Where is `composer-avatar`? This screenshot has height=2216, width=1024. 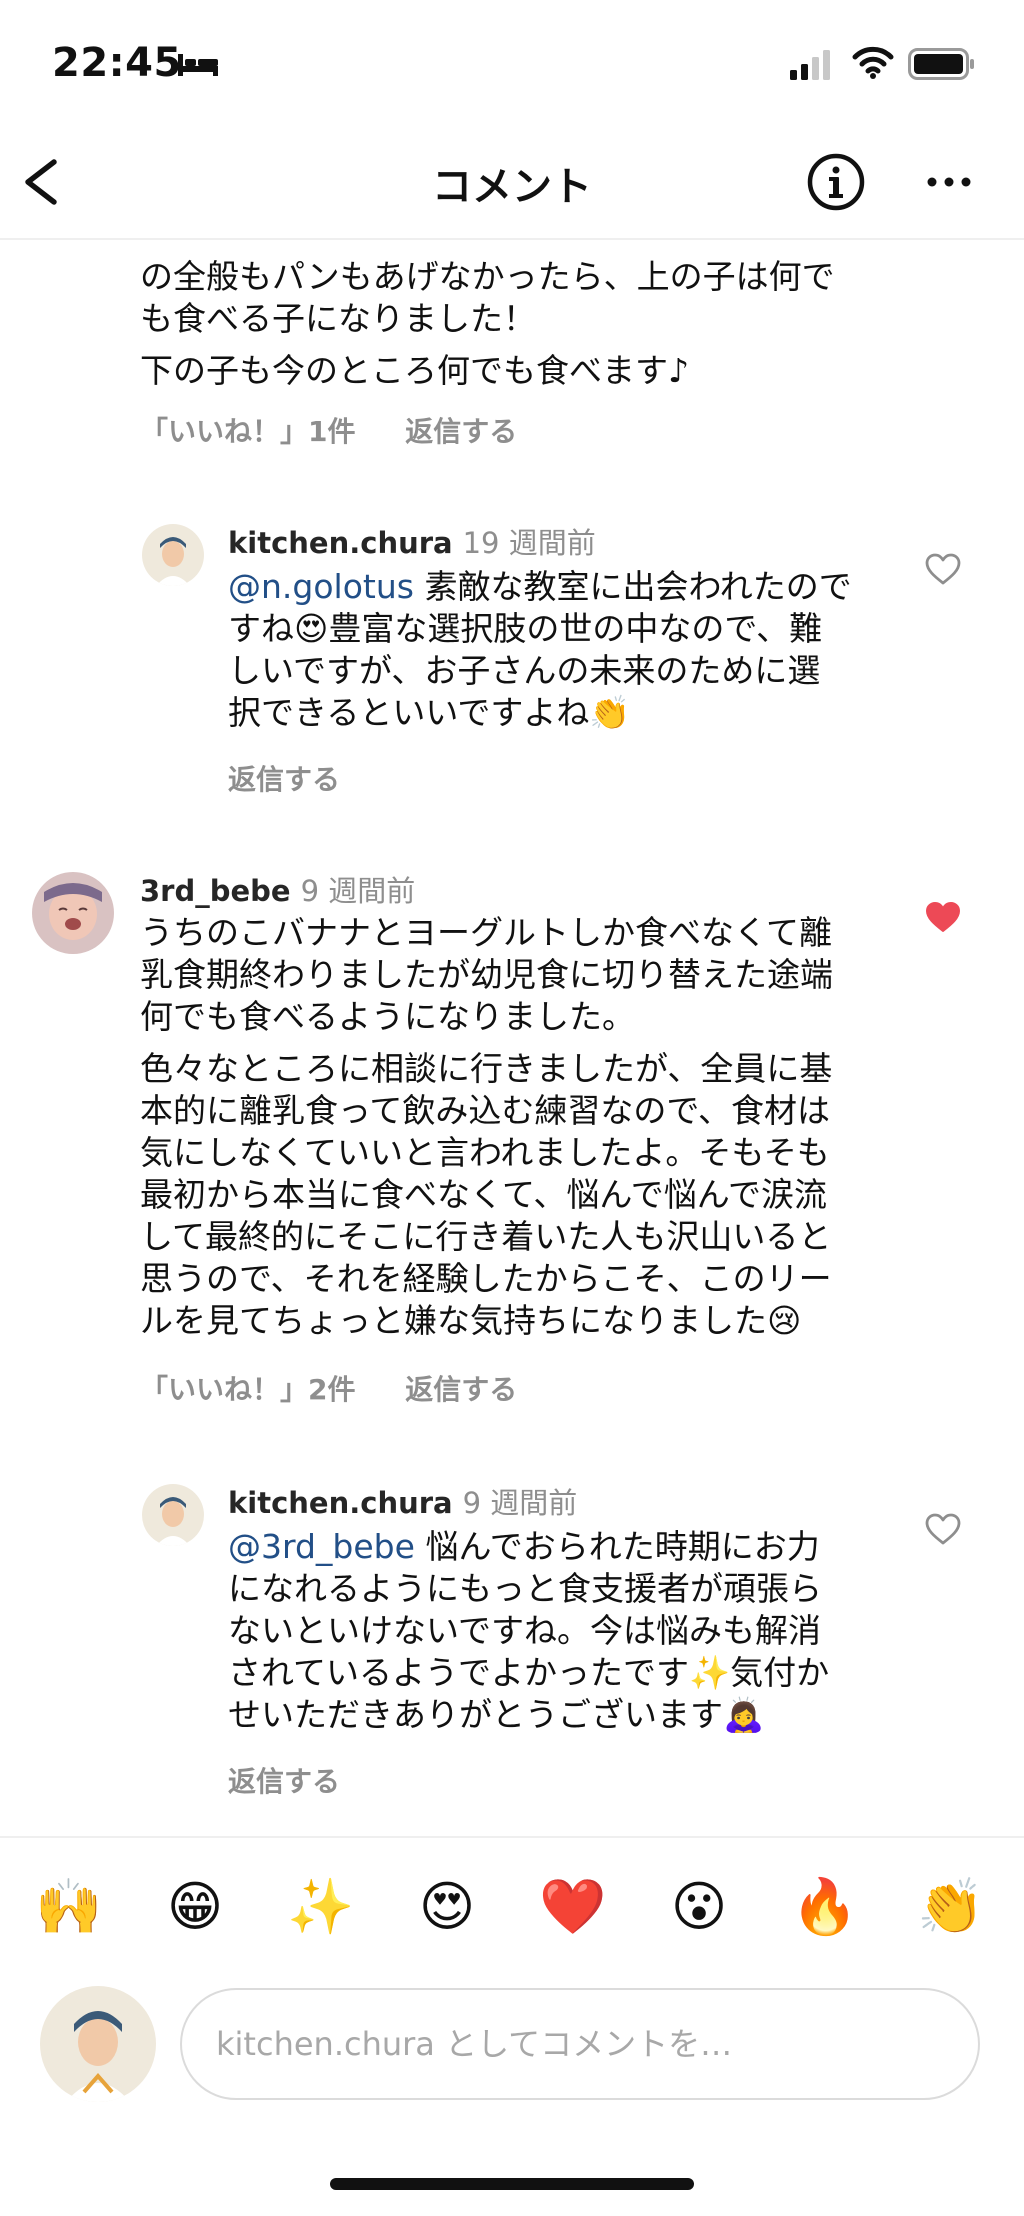 composer-avatar is located at coordinates (98, 2044).